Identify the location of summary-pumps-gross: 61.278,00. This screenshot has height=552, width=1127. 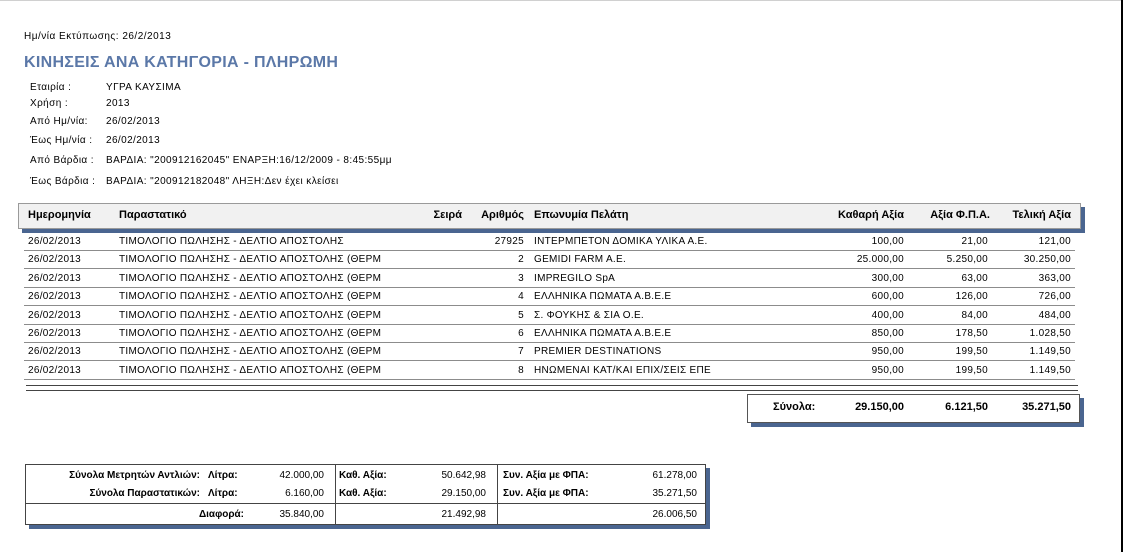
(675, 475).